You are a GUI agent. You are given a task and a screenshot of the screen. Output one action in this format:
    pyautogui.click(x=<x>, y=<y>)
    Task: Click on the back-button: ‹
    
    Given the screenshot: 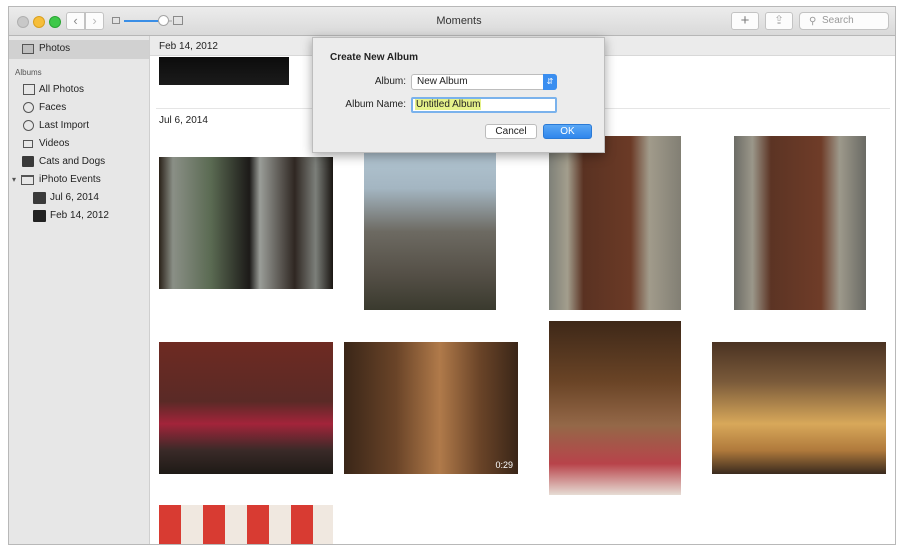 What is the action you would take?
    pyautogui.click(x=75, y=21)
    